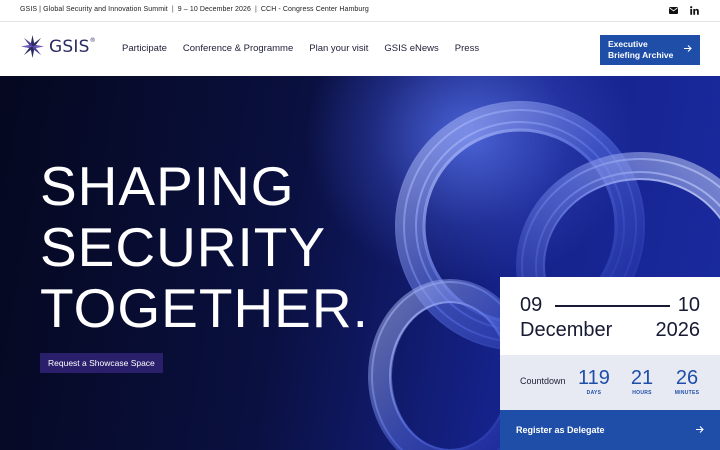  I want to click on countdown-minutes: 26 MINUTES, so click(687, 382).